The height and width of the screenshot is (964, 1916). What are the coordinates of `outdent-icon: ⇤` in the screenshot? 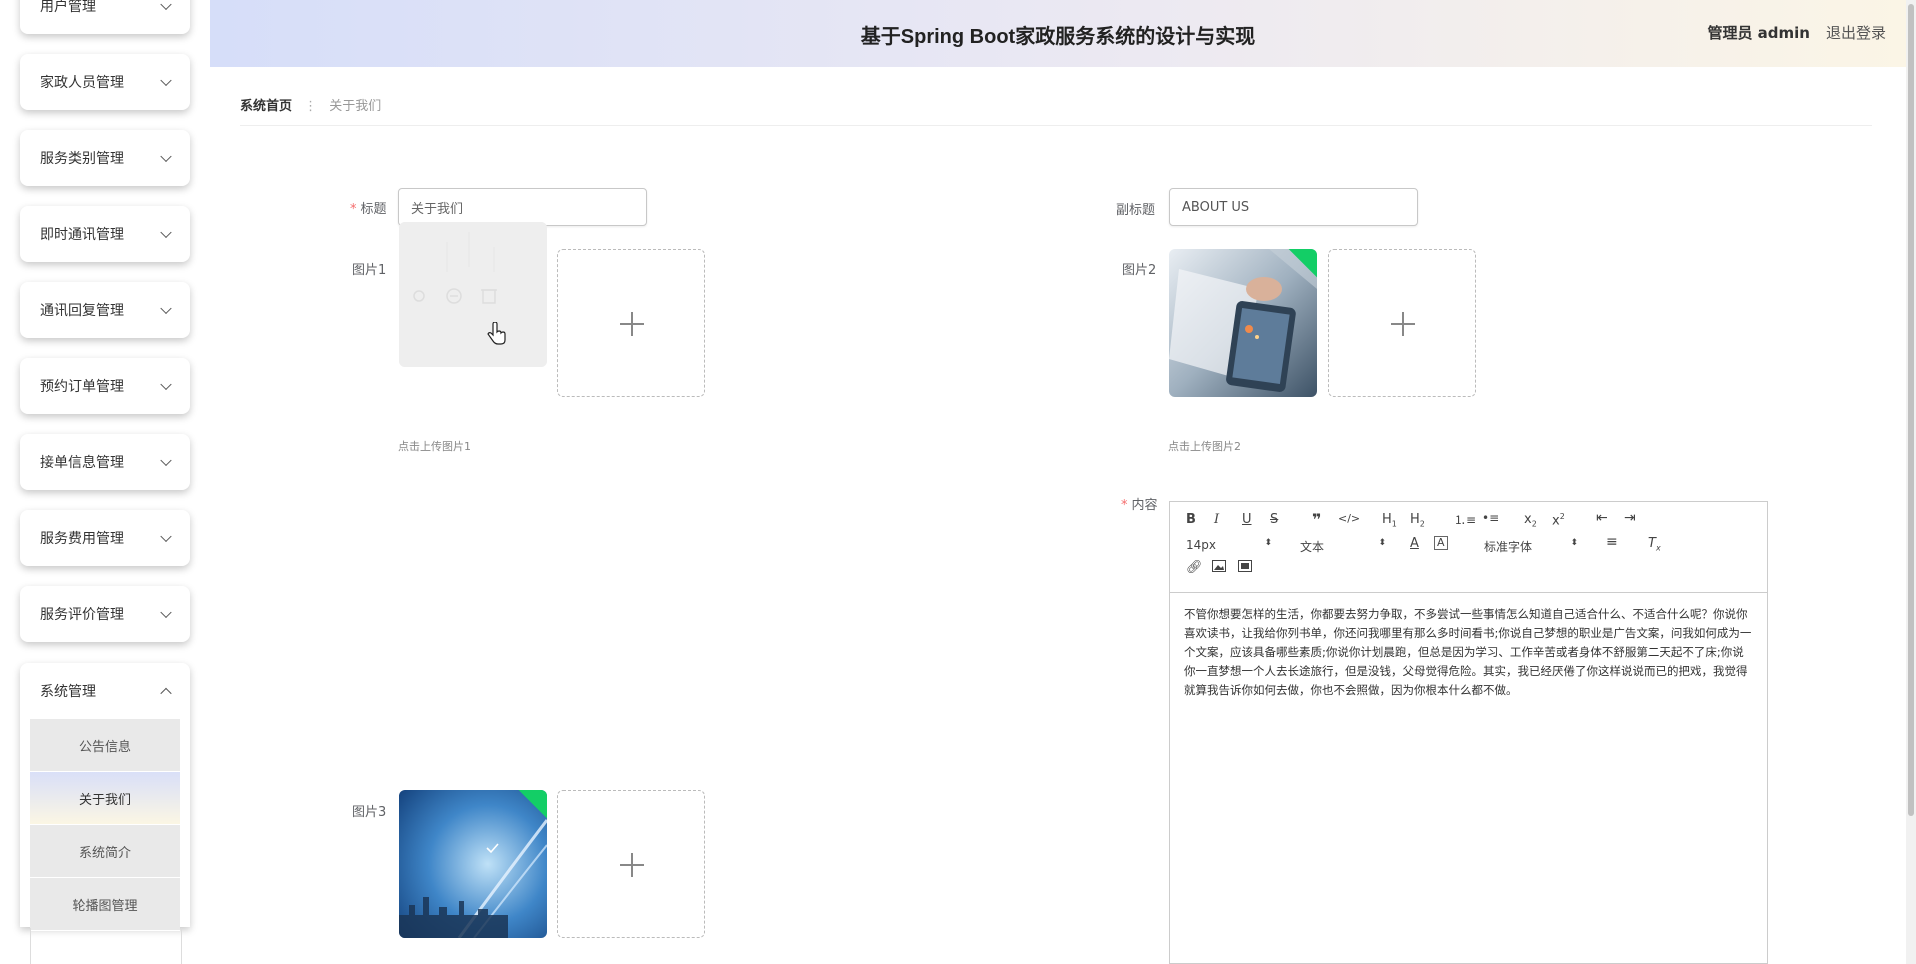 It's located at (1602, 518).